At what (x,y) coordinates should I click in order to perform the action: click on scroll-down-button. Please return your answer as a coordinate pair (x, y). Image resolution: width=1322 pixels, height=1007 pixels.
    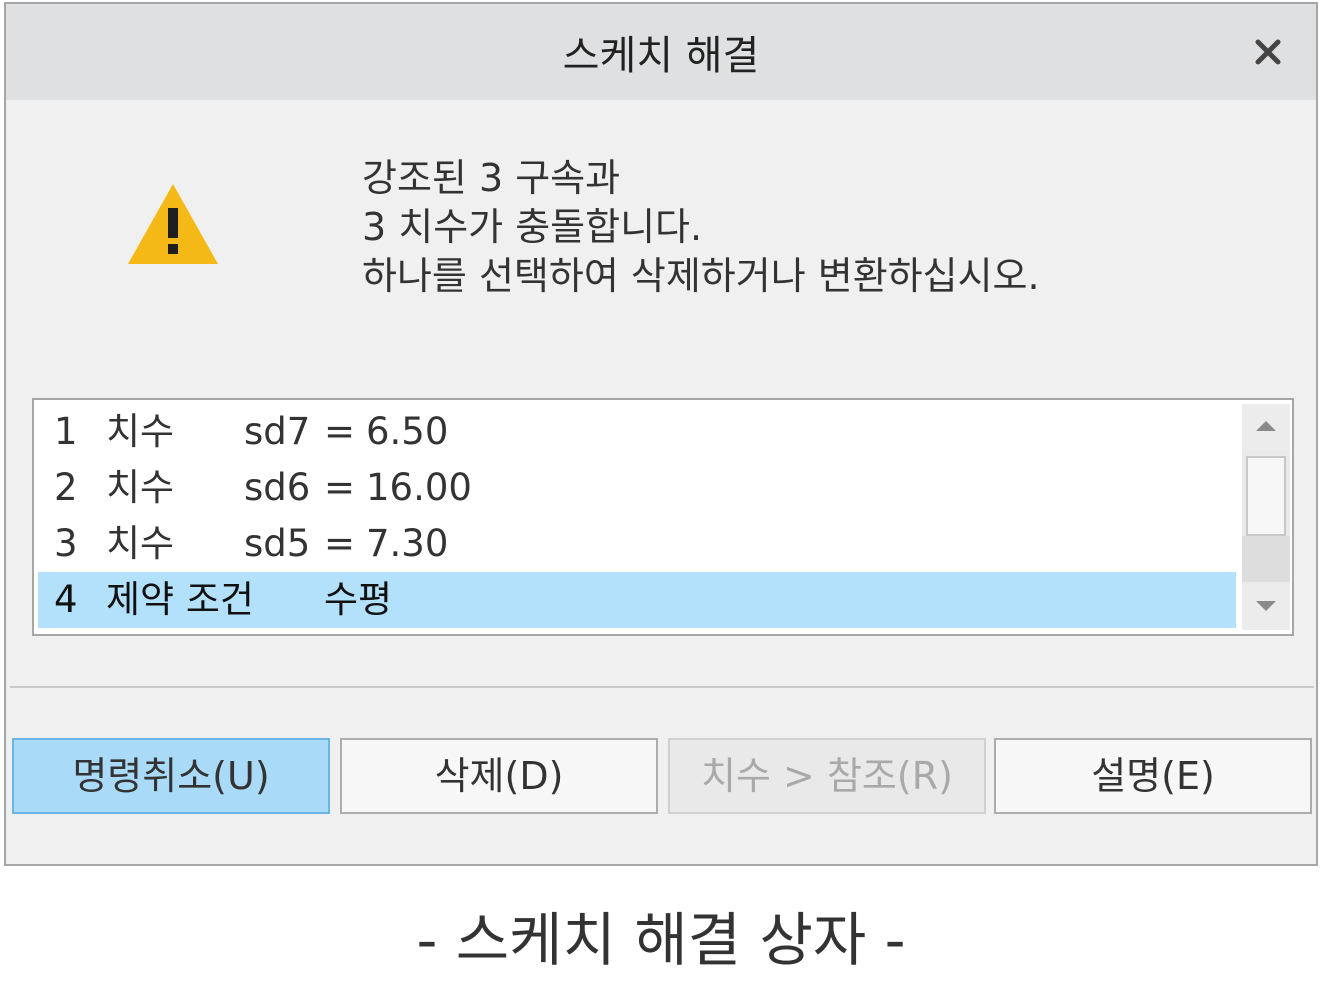
    Looking at the image, I should click on (1266, 607).